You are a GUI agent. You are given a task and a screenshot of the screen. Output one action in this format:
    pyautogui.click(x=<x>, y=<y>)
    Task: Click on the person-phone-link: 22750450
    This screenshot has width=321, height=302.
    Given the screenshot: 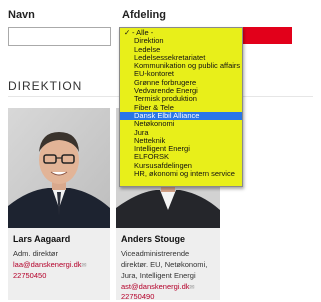 What is the action you would take?
    pyautogui.click(x=29, y=275)
    